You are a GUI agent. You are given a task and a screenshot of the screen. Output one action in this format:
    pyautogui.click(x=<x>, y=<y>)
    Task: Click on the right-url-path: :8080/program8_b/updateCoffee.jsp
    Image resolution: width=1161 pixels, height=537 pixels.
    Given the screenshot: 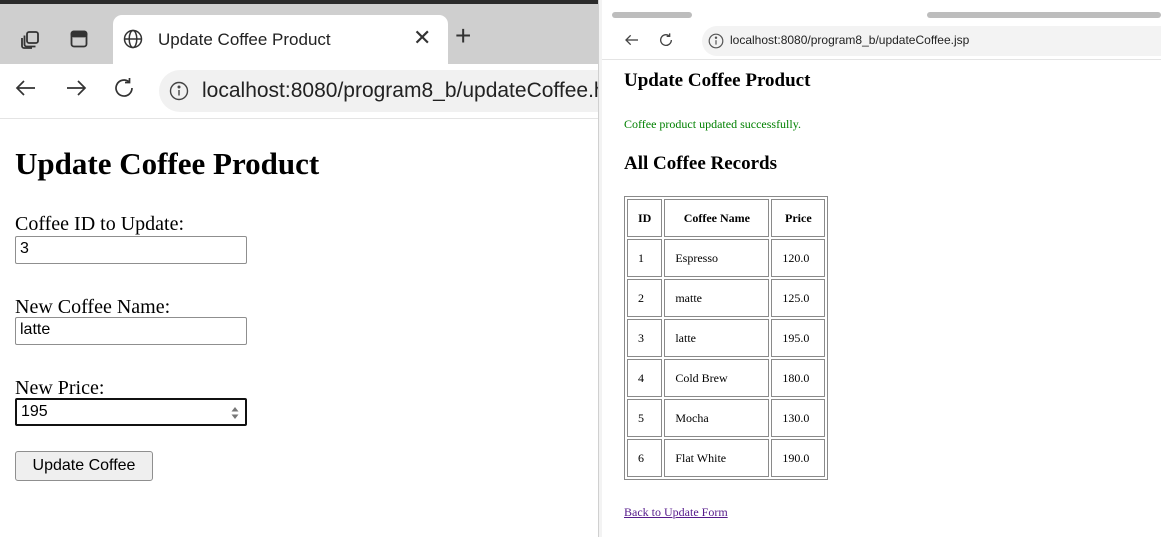 What is the action you would take?
    pyautogui.click(x=873, y=40)
    